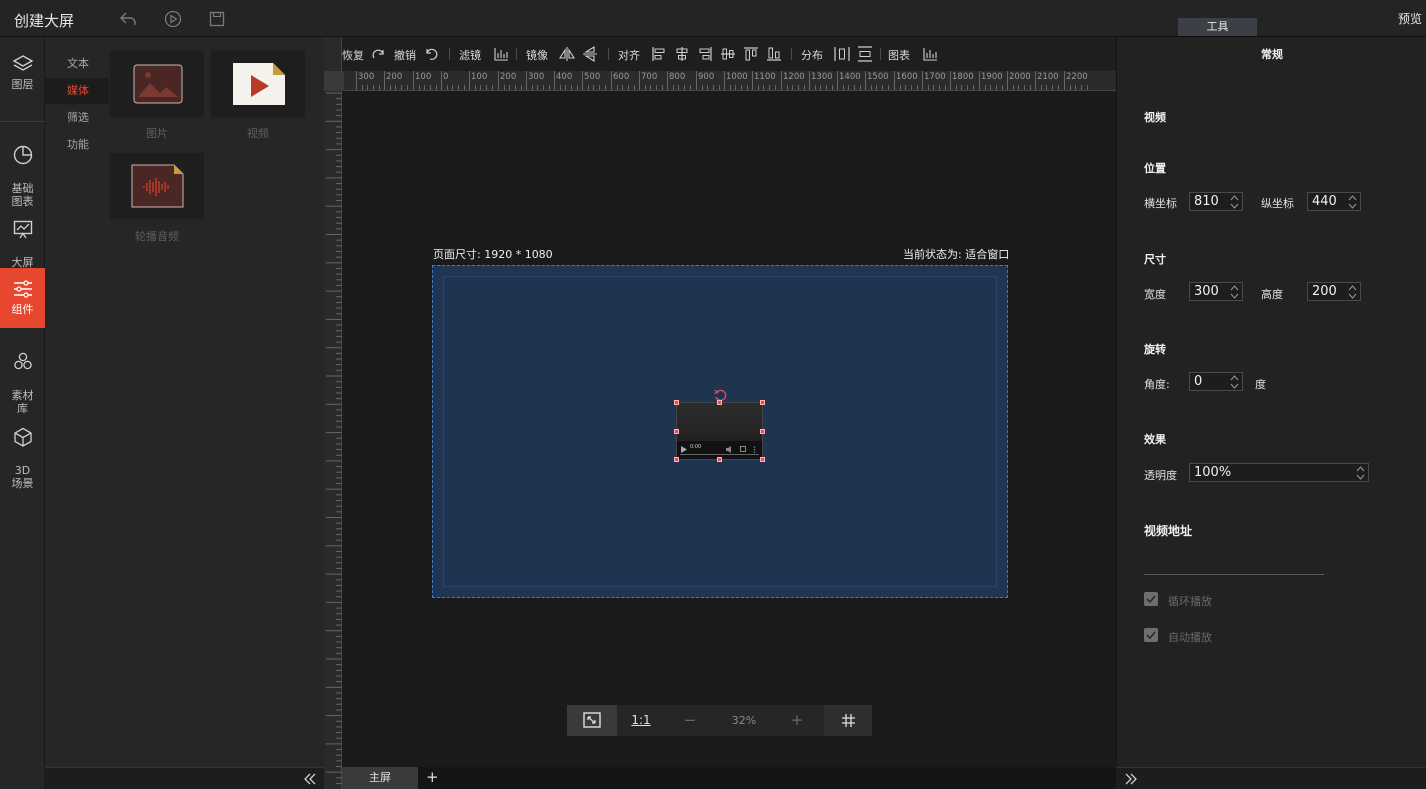 The width and height of the screenshot is (1426, 789). Describe the element at coordinates (1410, 18) in the screenshot. I see `preview-button: 预览` at that location.